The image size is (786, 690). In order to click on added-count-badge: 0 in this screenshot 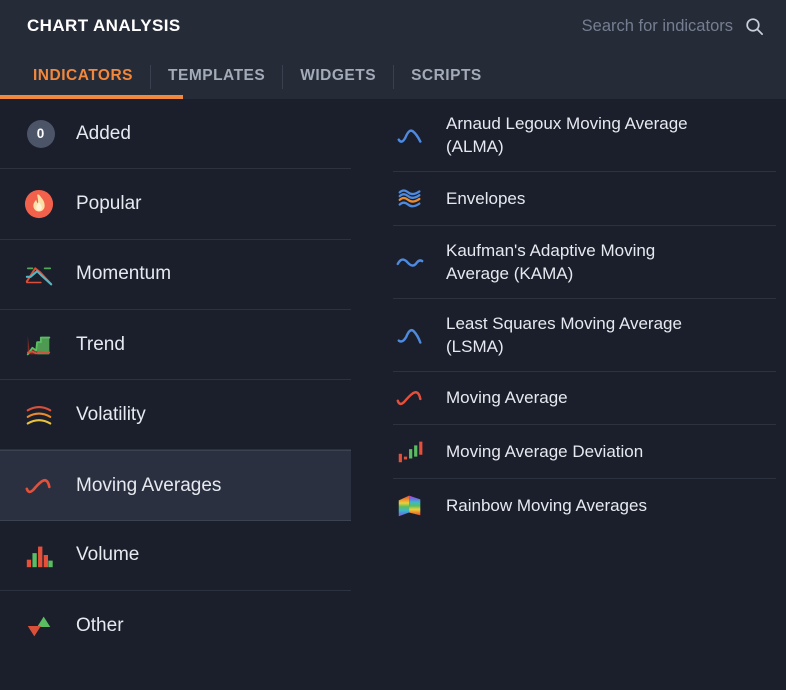, I will do `click(40, 133)`.